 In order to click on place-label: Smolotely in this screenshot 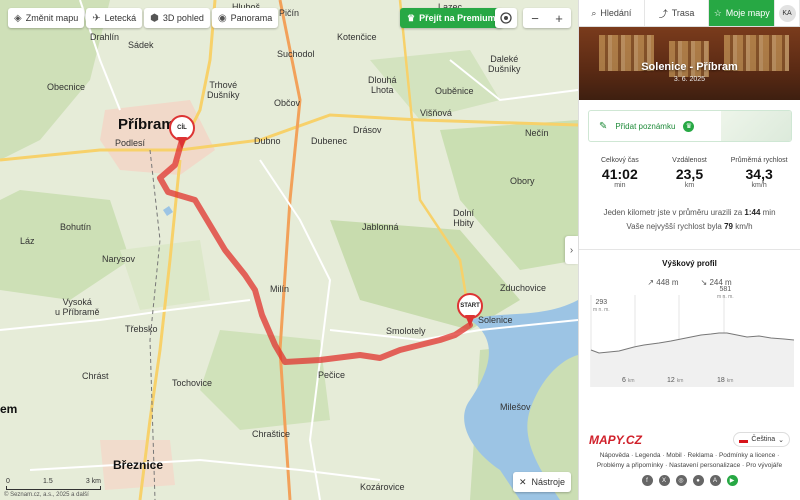, I will do `click(406, 331)`.